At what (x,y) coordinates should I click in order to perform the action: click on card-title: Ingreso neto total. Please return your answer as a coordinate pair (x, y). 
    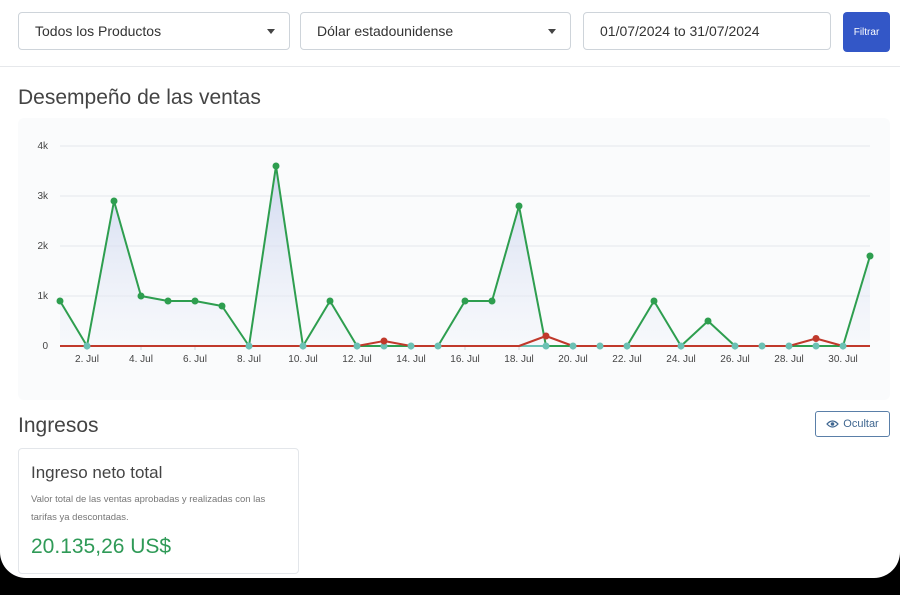
    Looking at the image, I should click on (97, 472).